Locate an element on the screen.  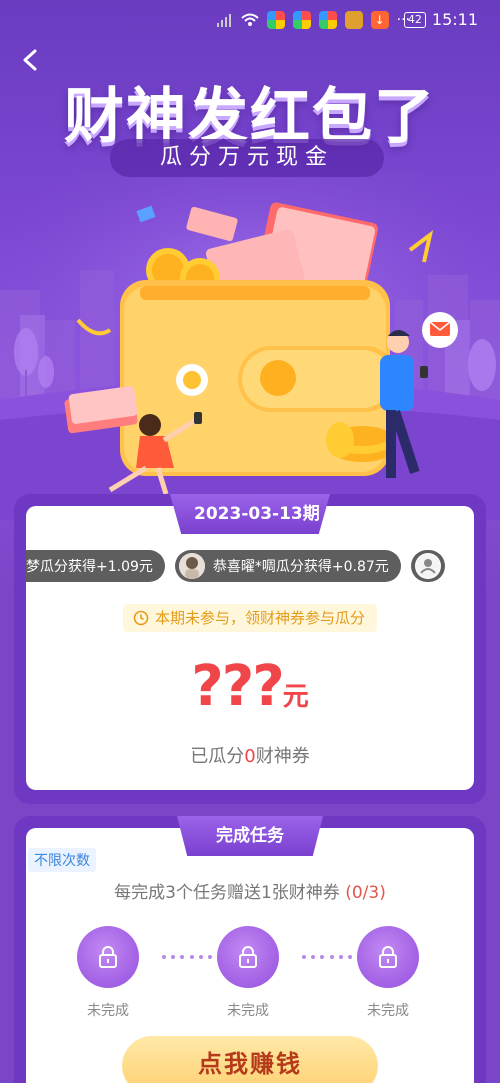
claimed-count: 0 is located at coordinates (250, 756).